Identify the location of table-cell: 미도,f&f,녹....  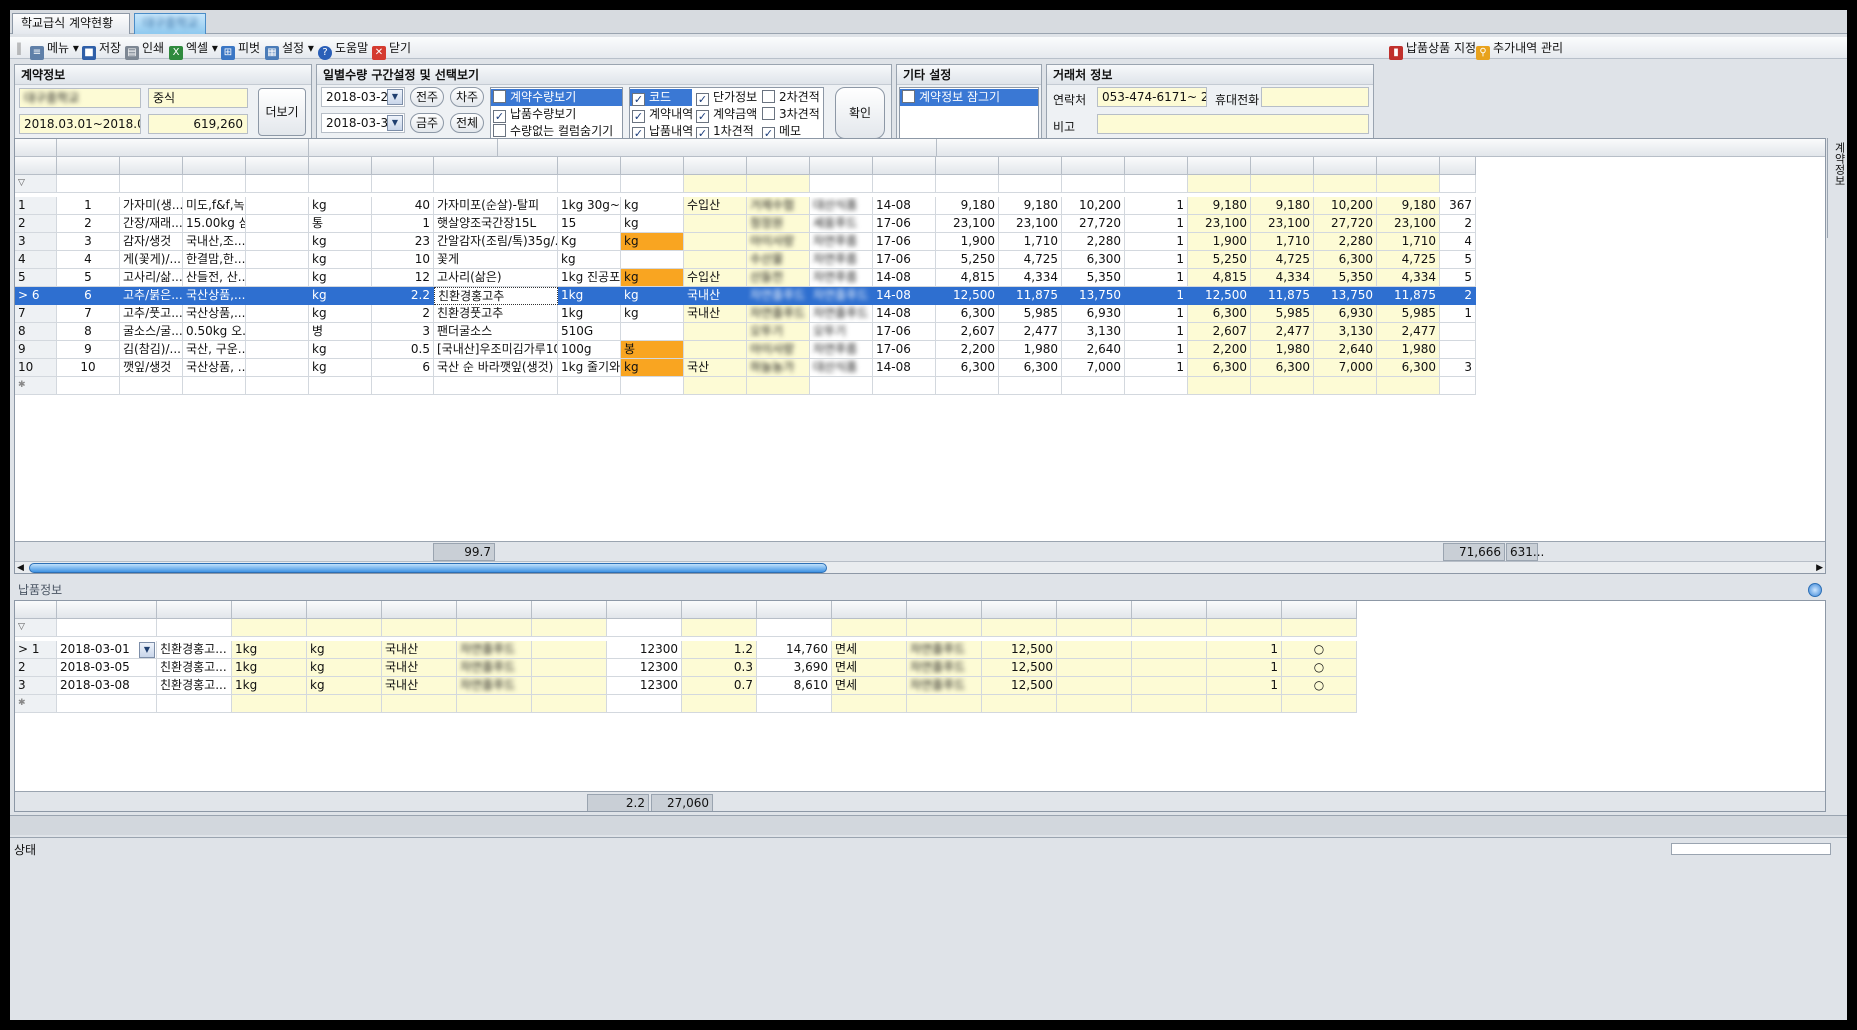
(214, 206).